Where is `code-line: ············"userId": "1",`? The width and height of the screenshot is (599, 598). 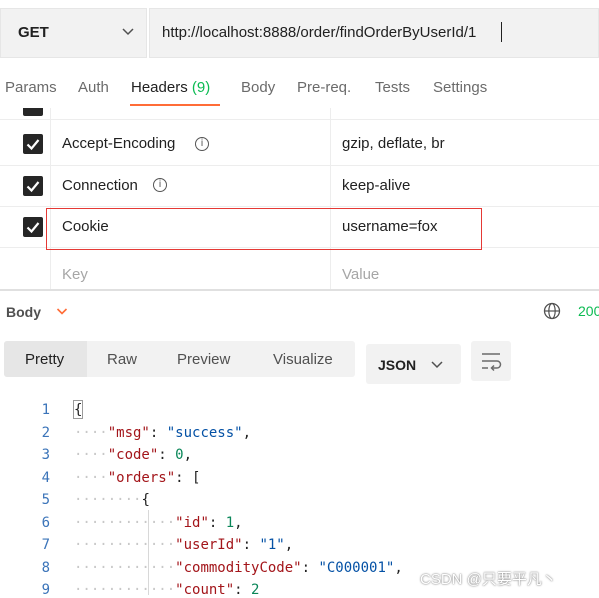 code-line: ············"userId": "1", is located at coordinates (183, 545).